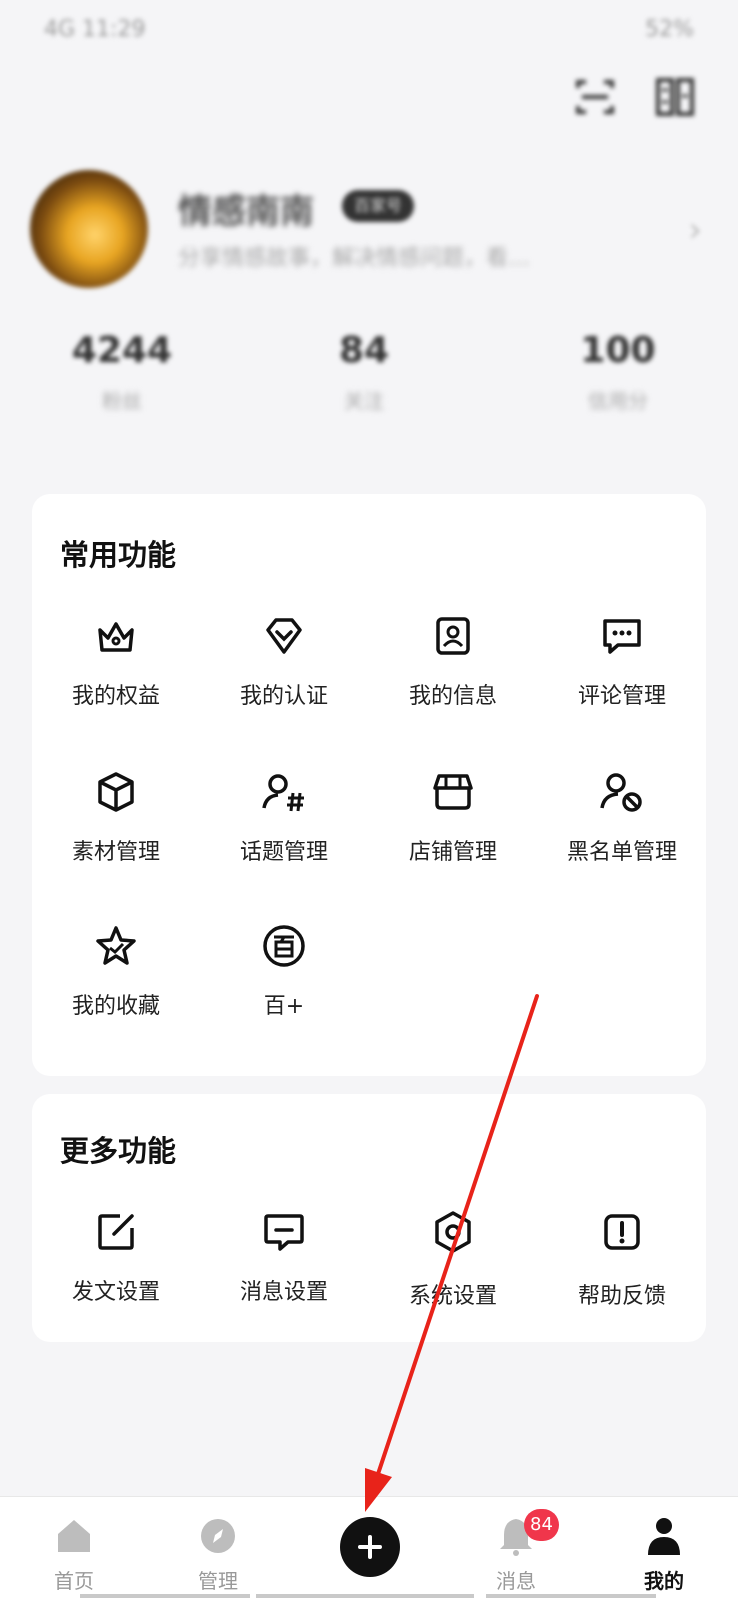 This screenshot has height=1600, width=738. What do you see at coordinates (116, 792) in the screenshot?
I see `cube-icon` at bounding box center [116, 792].